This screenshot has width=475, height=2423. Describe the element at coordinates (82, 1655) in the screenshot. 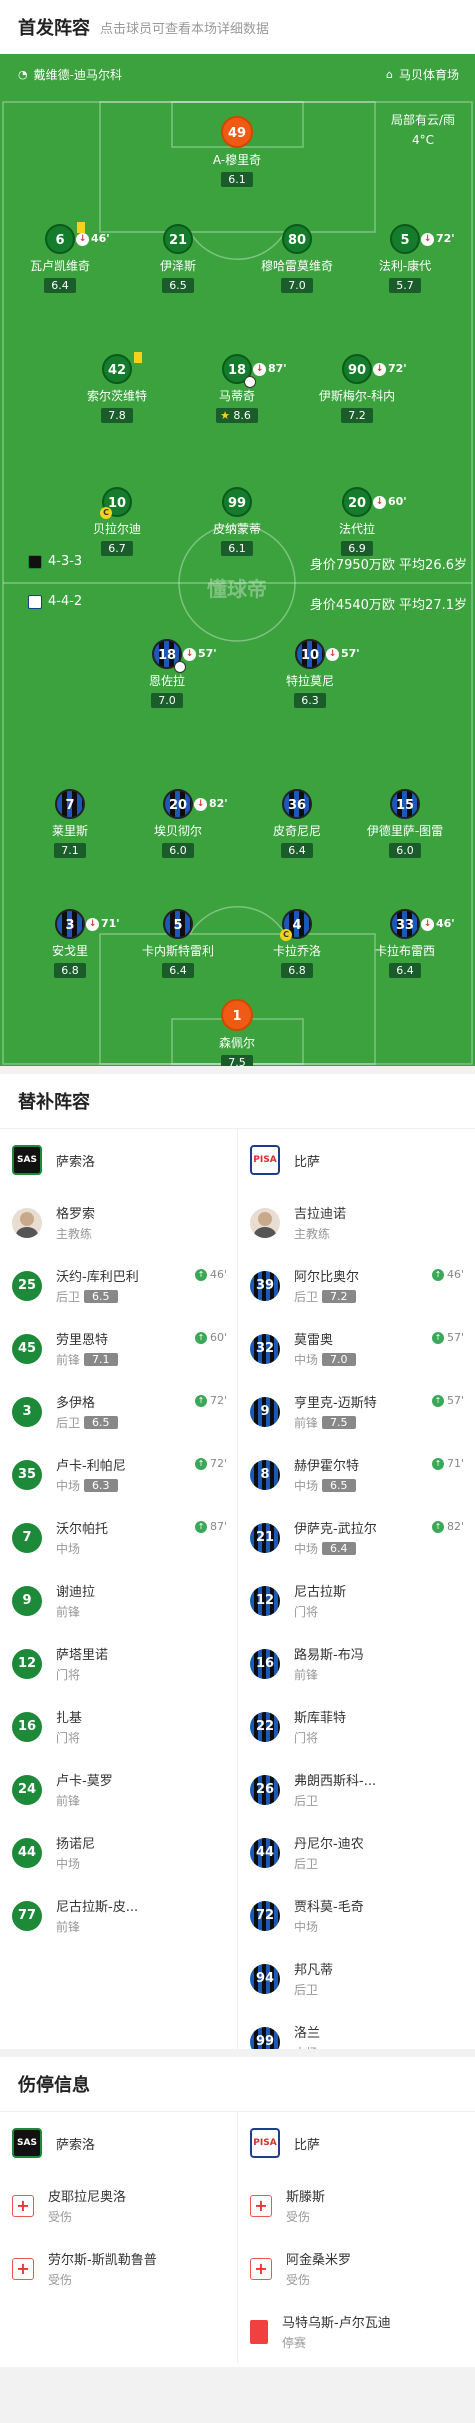

I see `sub-player-name: 萨塔里诺` at that location.